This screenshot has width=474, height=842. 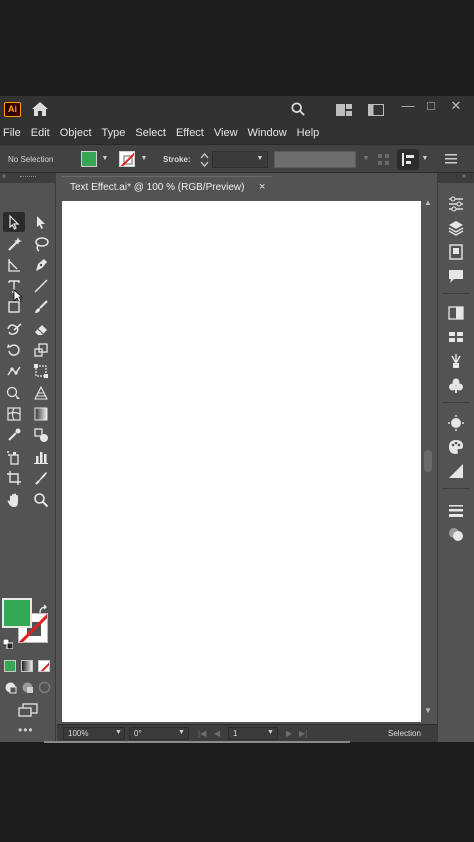 I want to click on arrange-documents-icon, so click(x=344, y=110).